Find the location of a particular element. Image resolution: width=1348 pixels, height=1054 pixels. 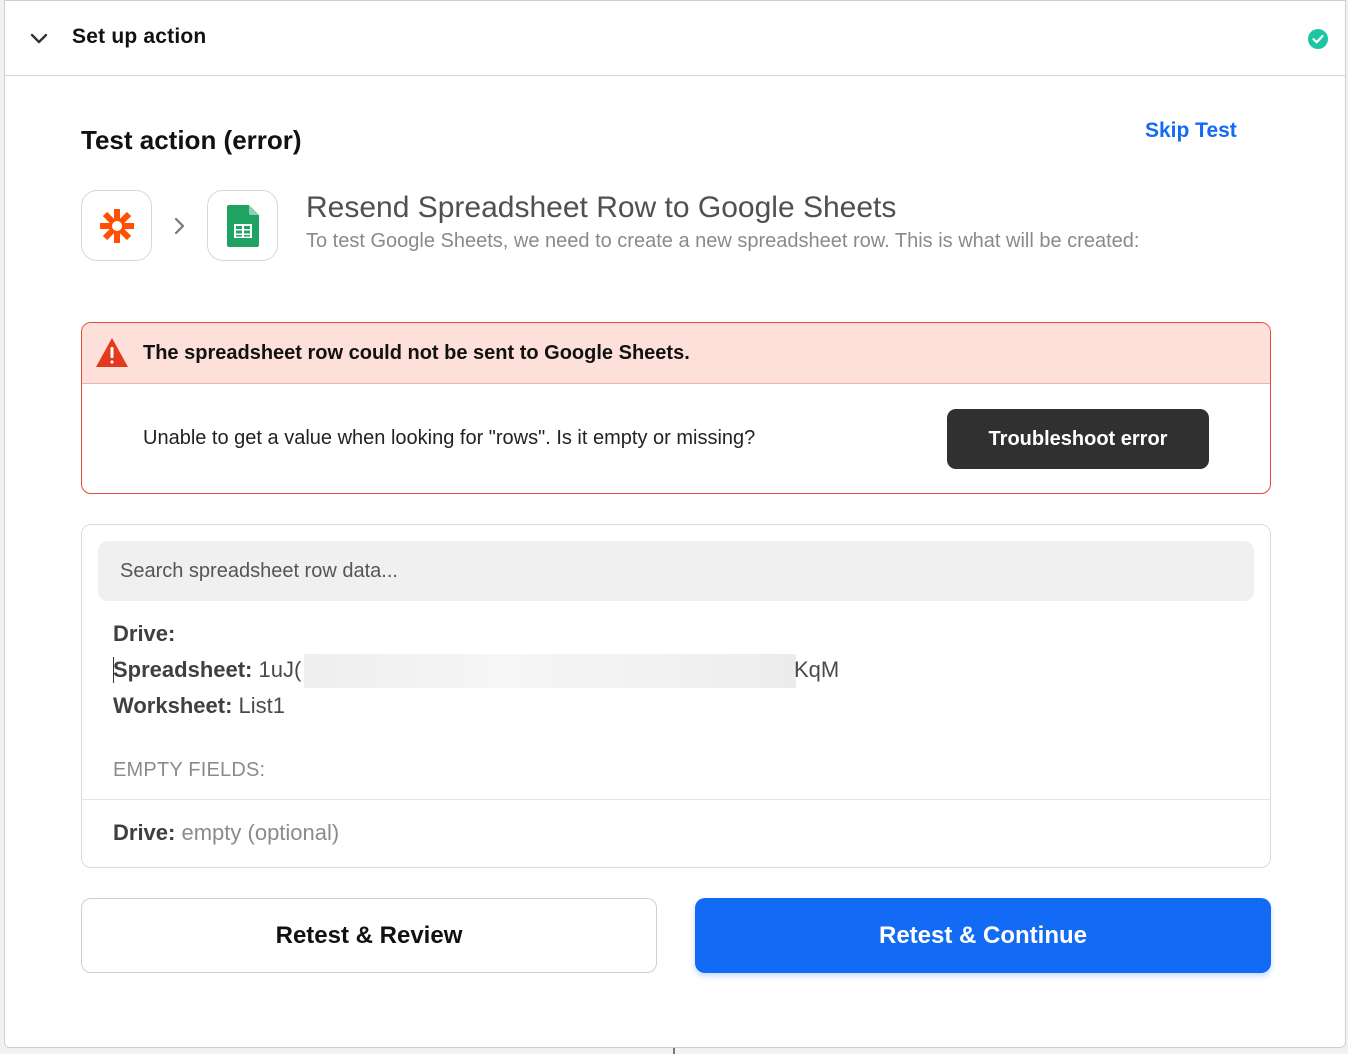

field-spreadsheet: Spreadsheet: 1uJ( is located at coordinates (207, 670).